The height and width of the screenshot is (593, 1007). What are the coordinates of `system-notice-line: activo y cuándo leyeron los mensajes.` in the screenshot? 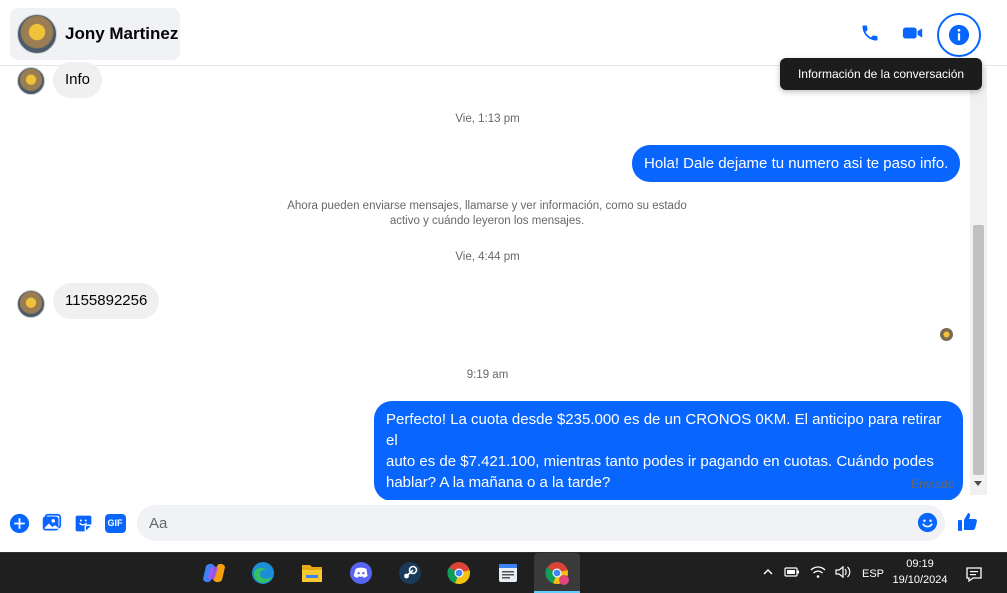 It's located at (487, 221).